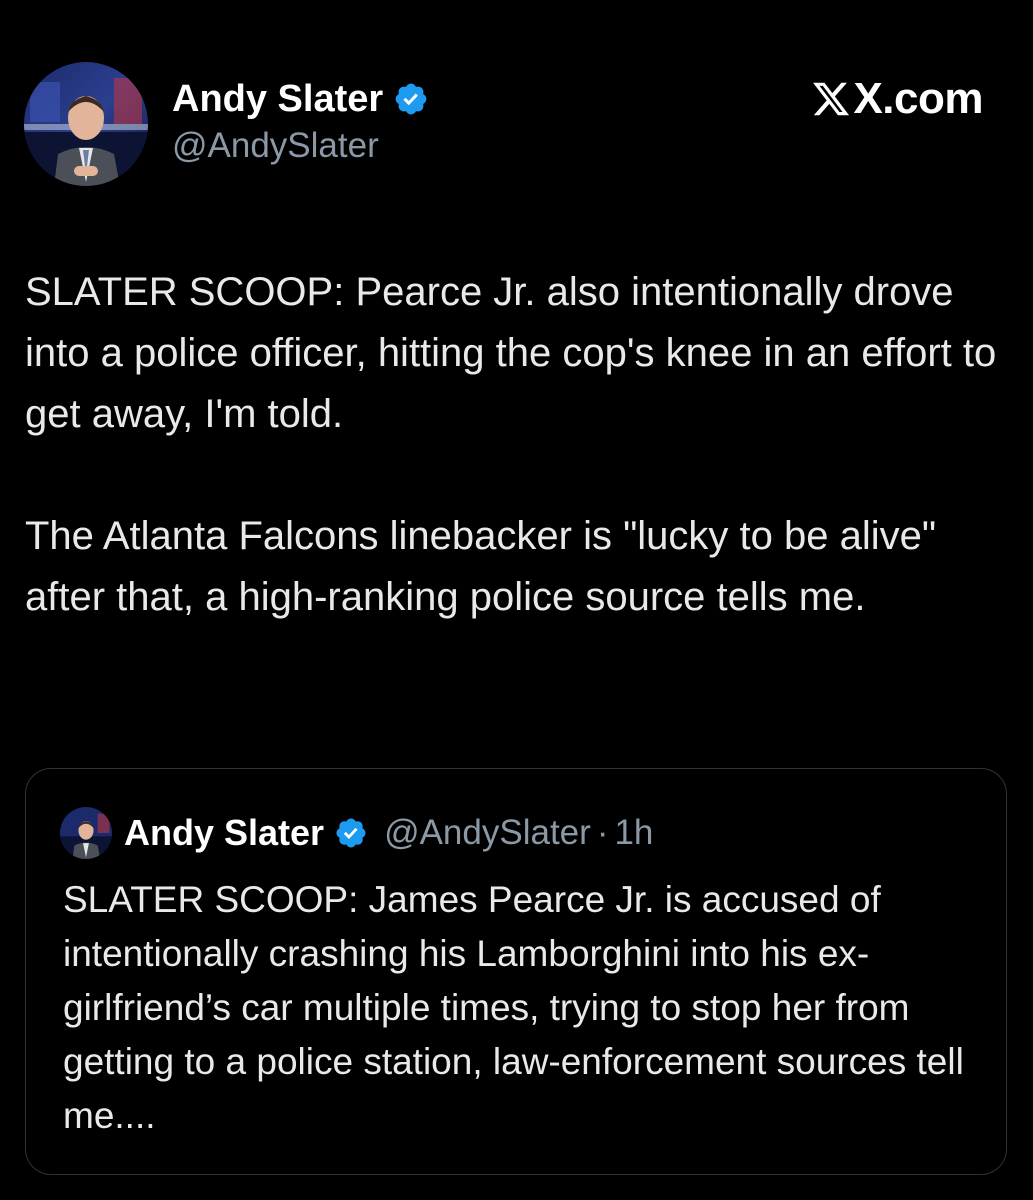 The image size is (1033, 1200). Describe the element at coordinates (516, 124) in the screenshot. I see `tweet-header: Andy Slater @AndySlater X.com` at that location.